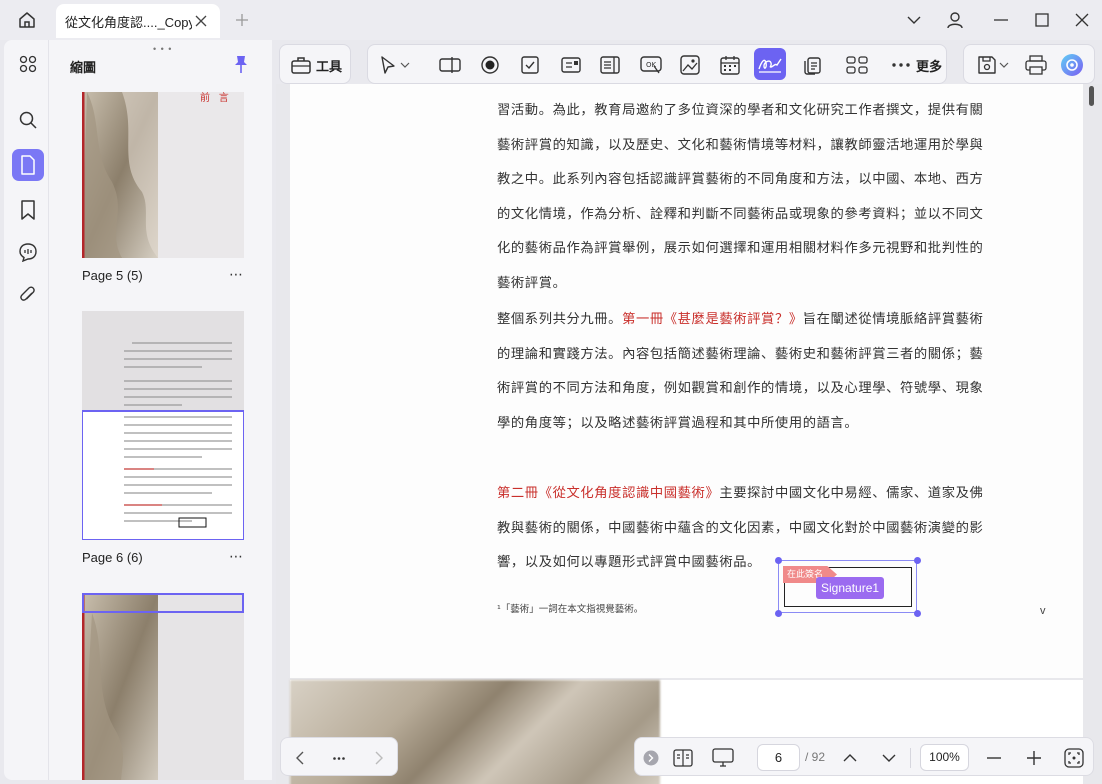 The height and width of the screenshot is (784, 1102). Describe the element at coordinates (1001, 20) in the screenshot. I see `minimize-icon` at that location.